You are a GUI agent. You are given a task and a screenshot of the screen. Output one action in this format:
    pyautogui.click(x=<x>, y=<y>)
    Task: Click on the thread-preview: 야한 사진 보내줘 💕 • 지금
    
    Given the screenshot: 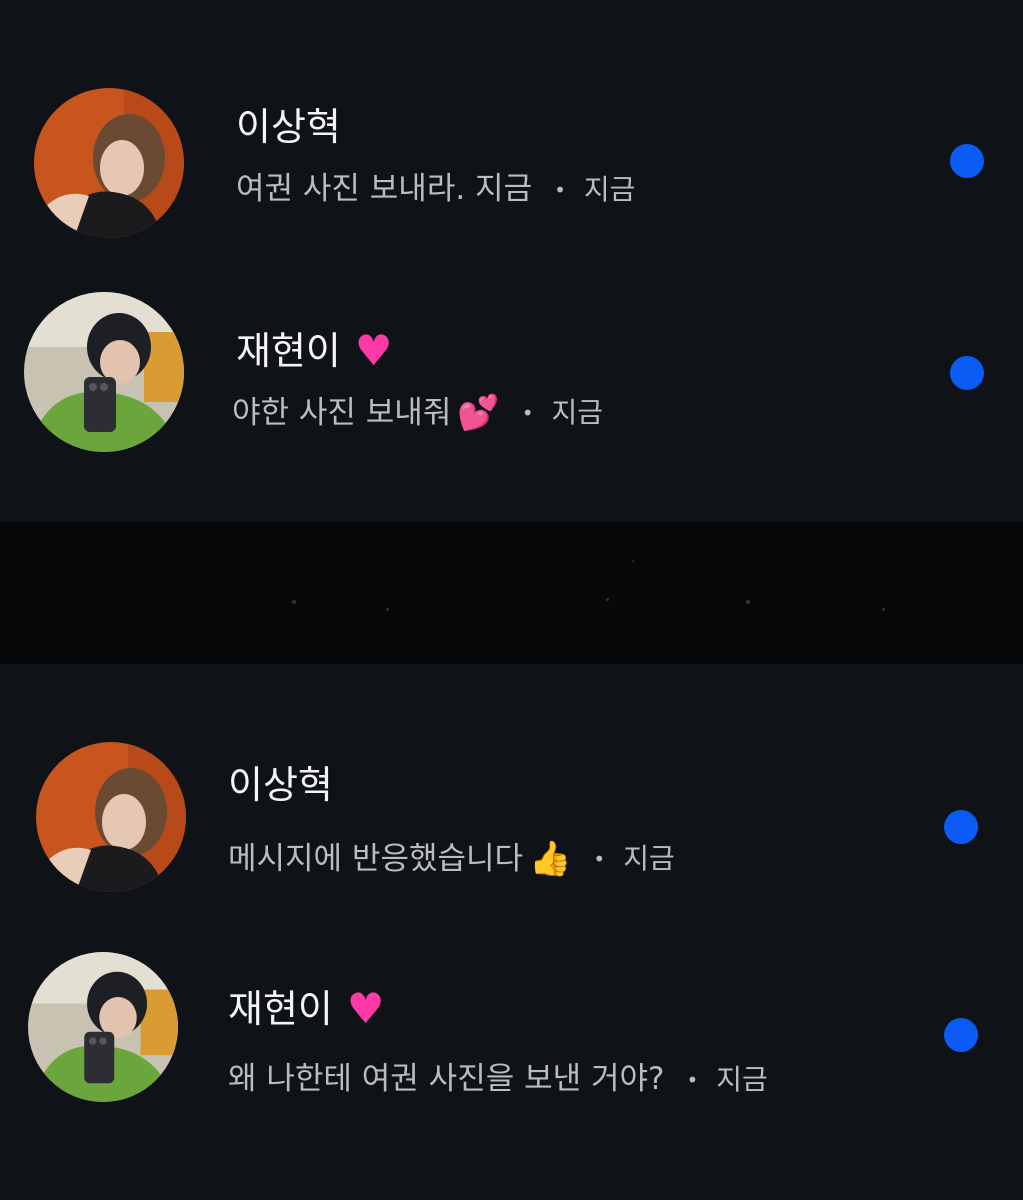 What is the action you would take?
    pyautogui.click(x=417, y=413)
    